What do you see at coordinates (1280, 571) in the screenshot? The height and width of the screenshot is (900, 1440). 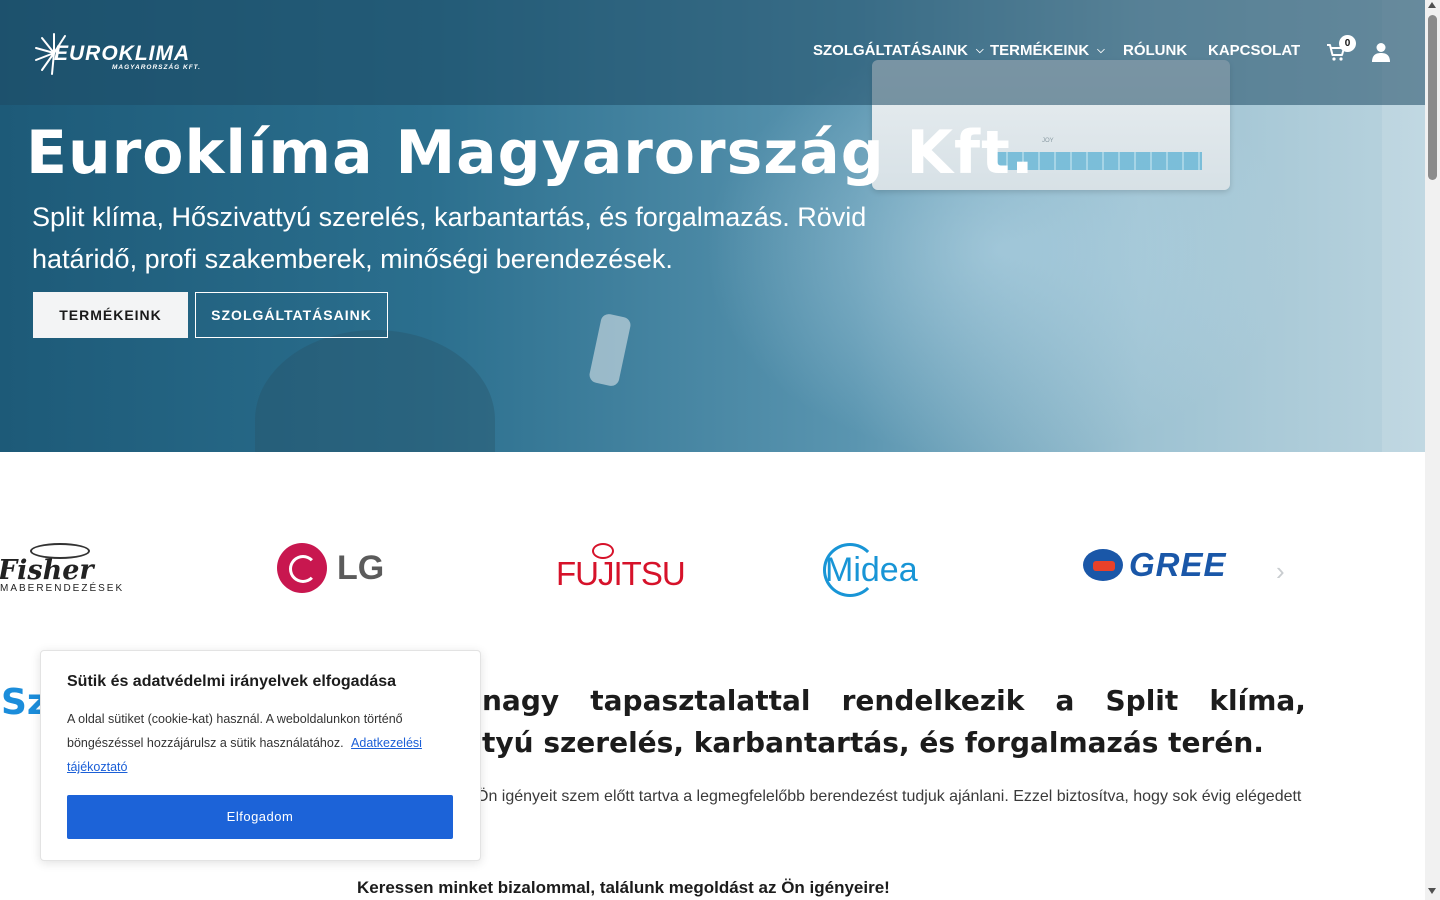 I see `carousel-next-icon: ›` at bounding box center [1280, 571].